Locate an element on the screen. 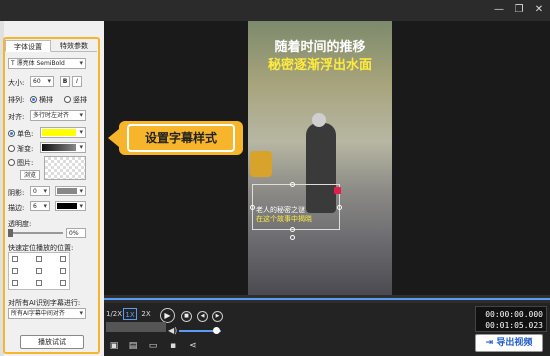 This screenshot has width=550, height=356. gradient-option: 渐变: is located at coordinates (20, 149).